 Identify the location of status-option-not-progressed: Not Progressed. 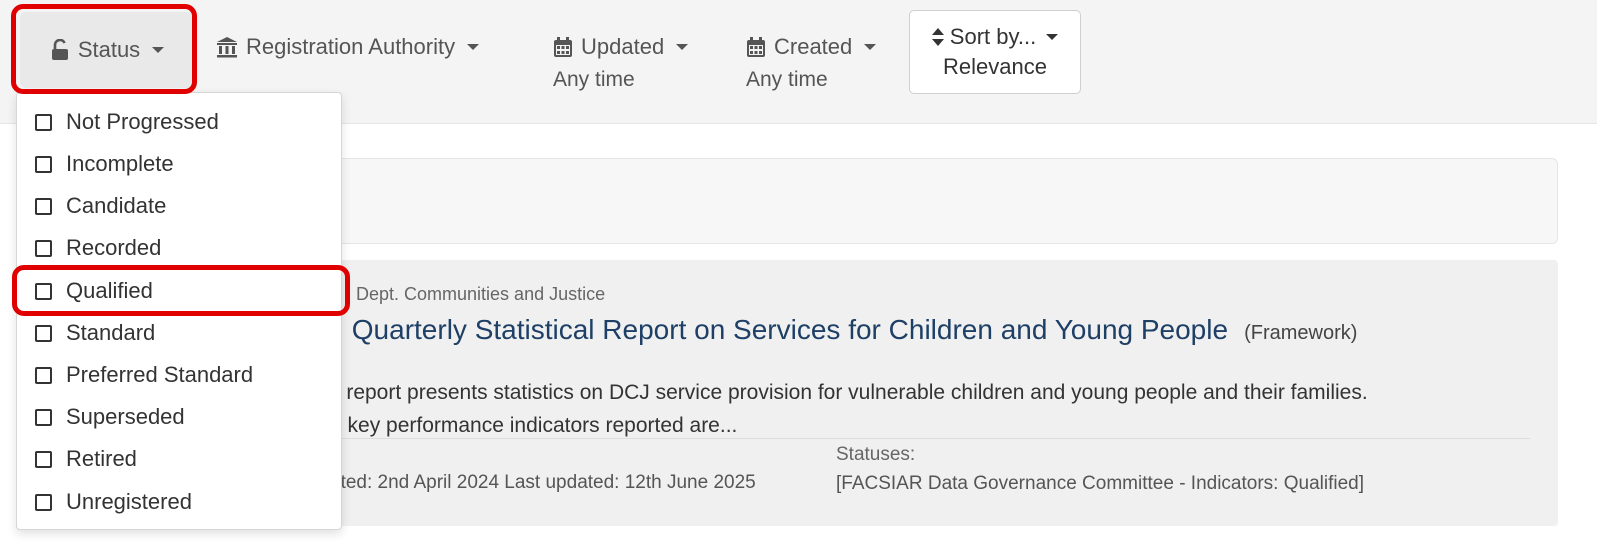
(127, 122).